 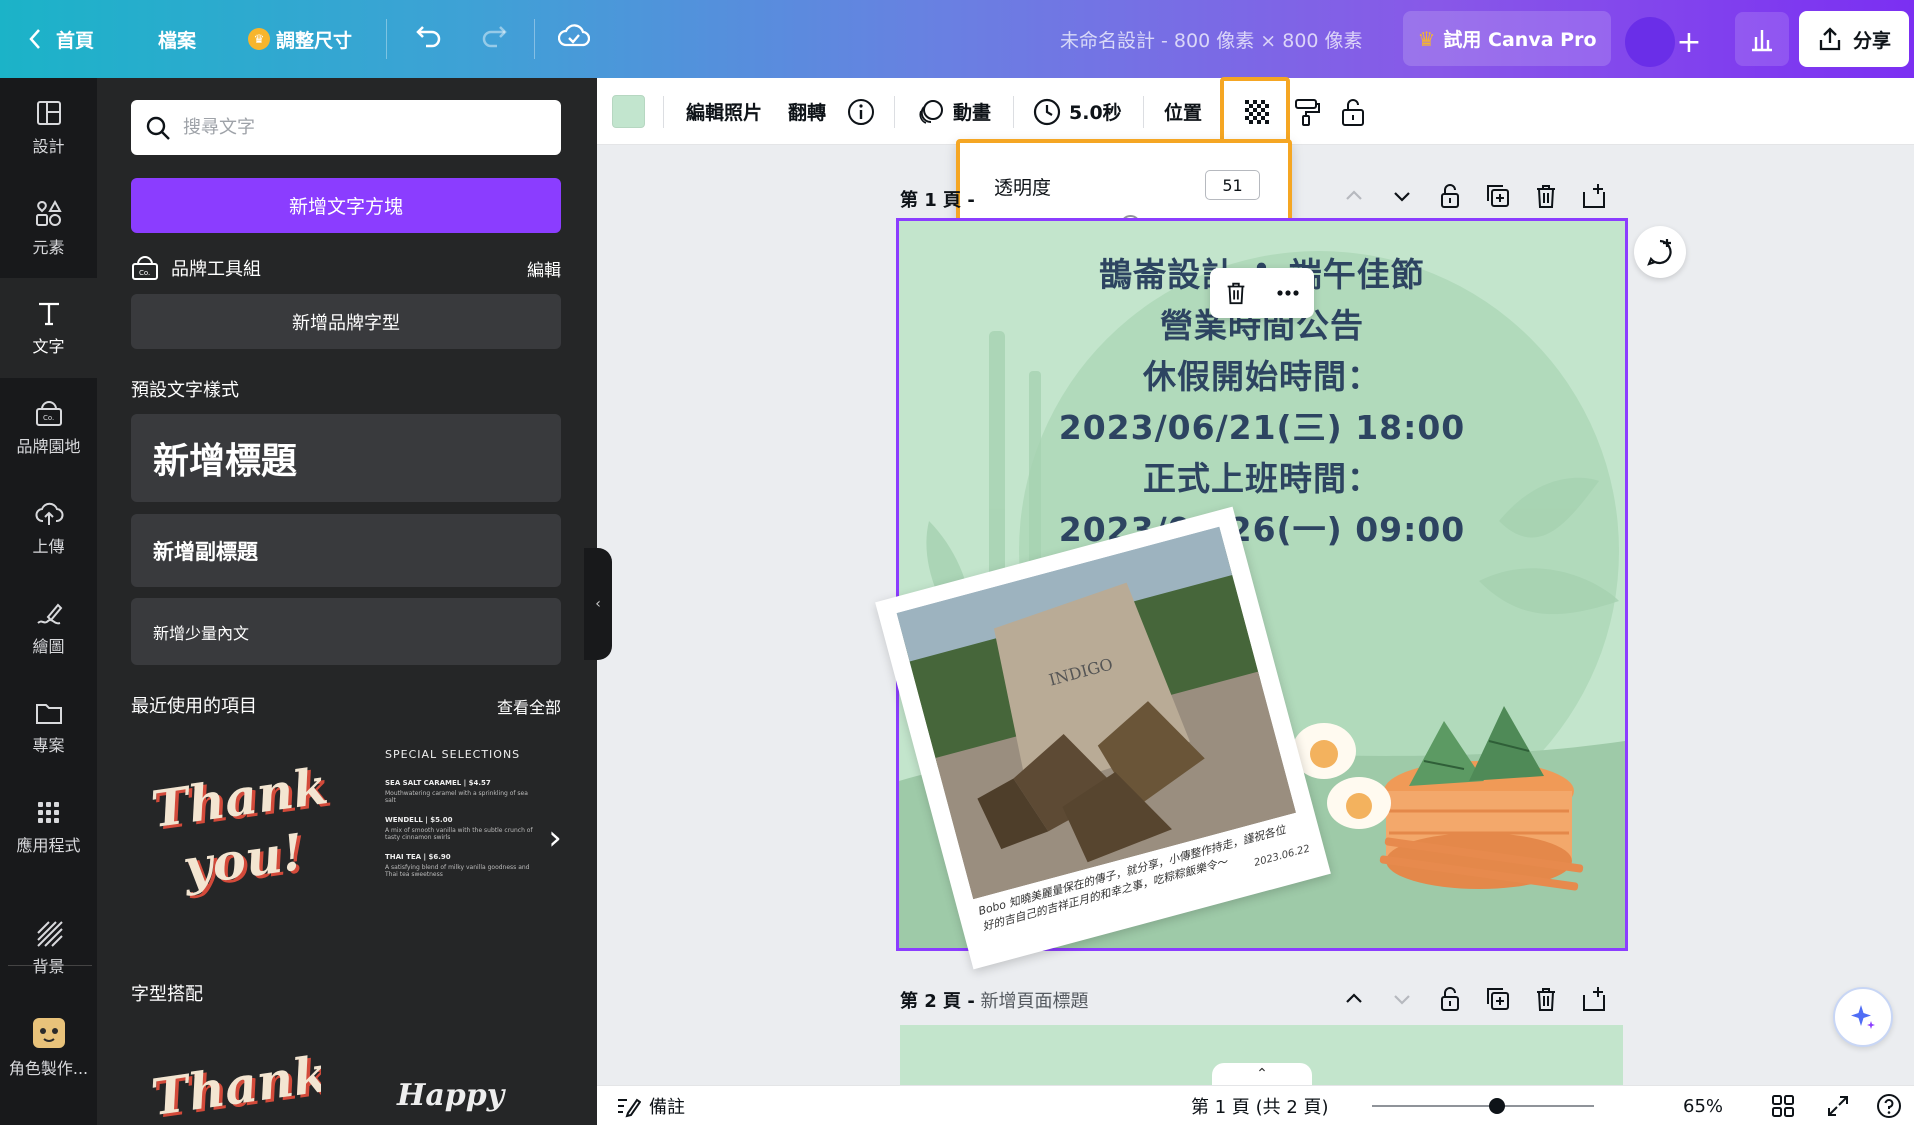 I want to click on magic-assistant-button, so click(x=1863, y=1017).